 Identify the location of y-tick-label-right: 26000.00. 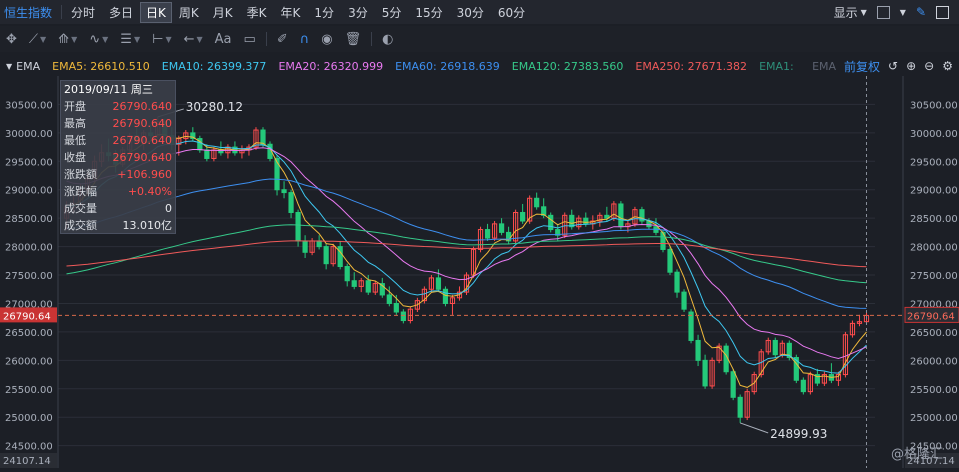
(934, 361).